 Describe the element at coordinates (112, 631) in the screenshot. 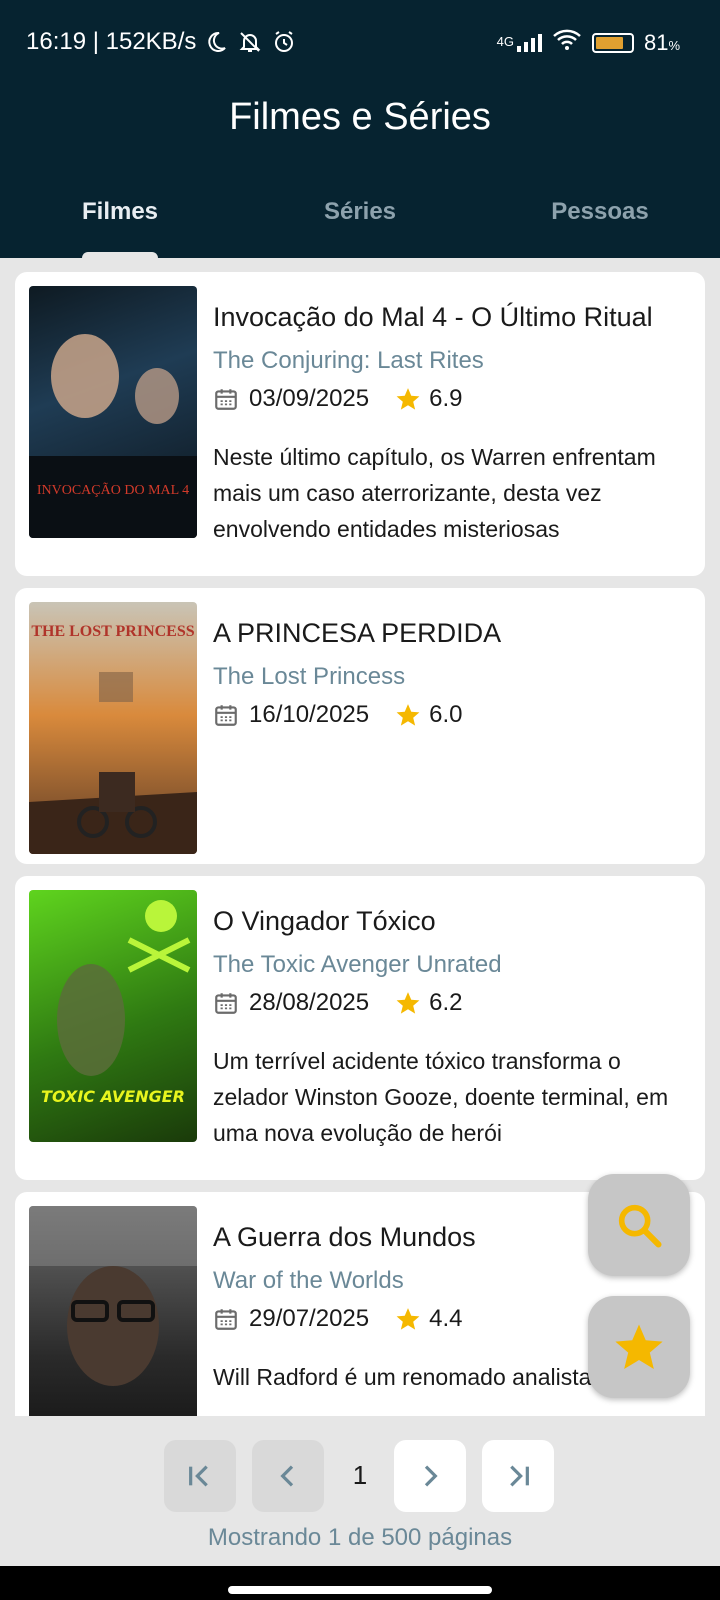

I see `svg-text: THE LOST PRINCESS` at that location.